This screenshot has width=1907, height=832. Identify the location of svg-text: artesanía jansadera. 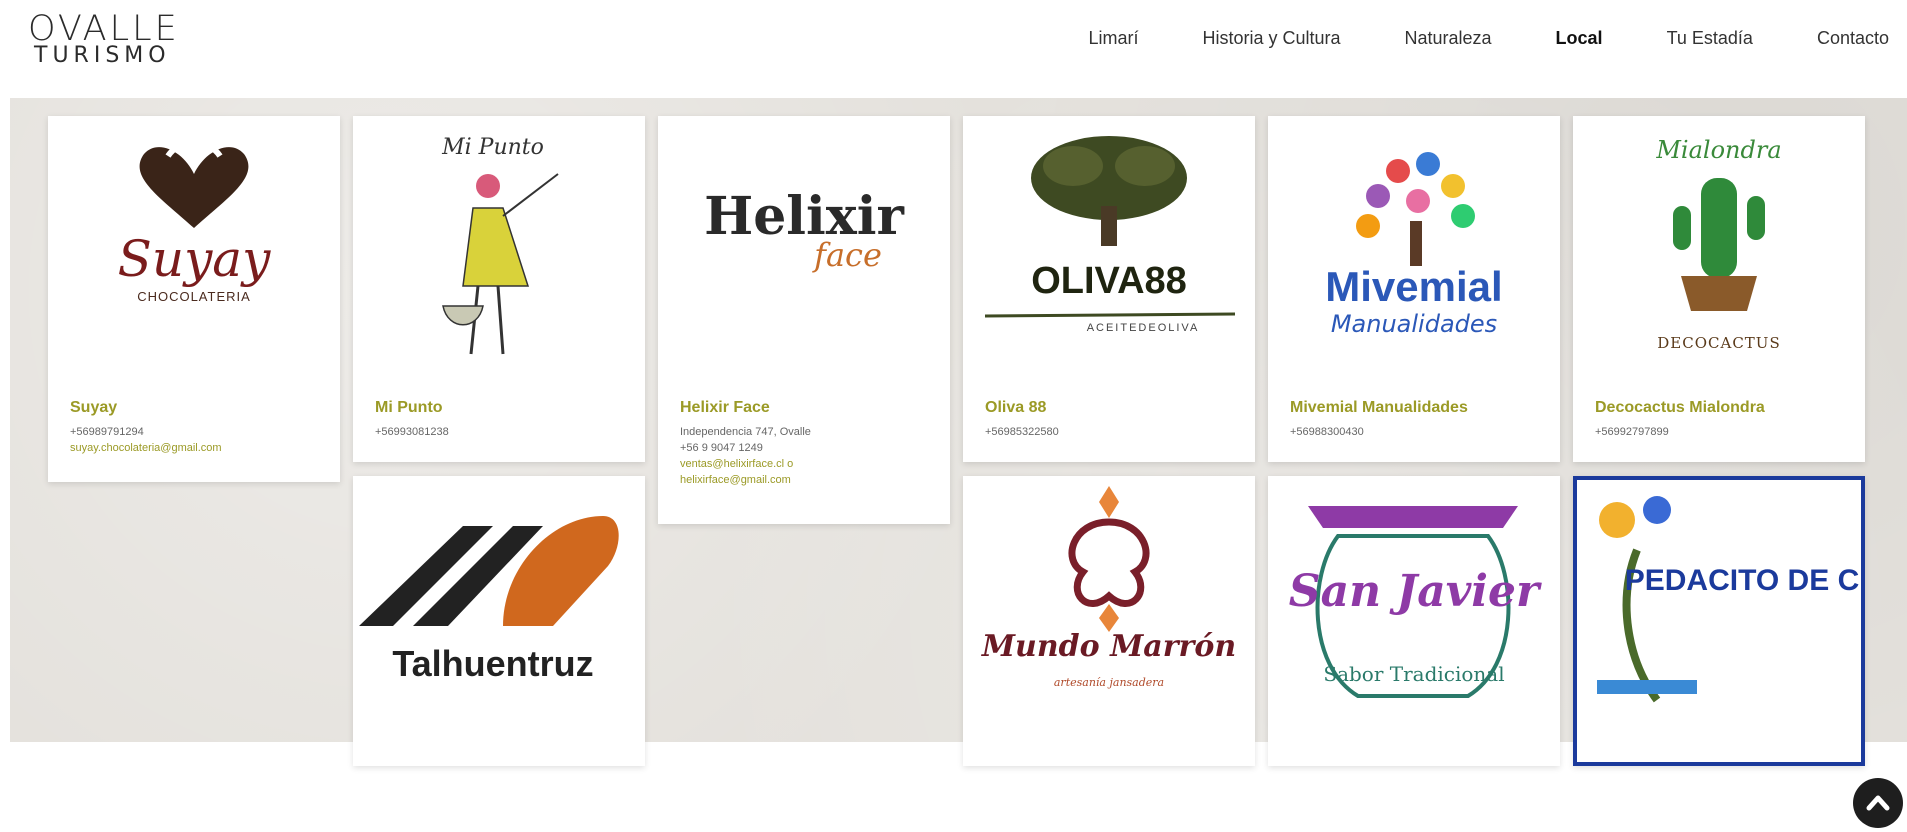
(1109, 682).